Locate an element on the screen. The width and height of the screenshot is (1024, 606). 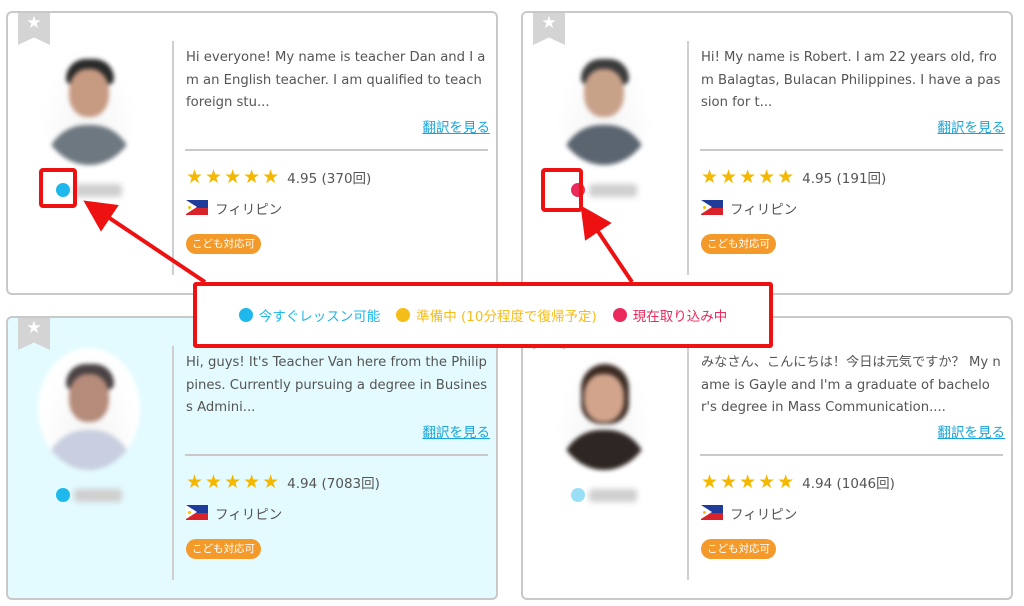
rating-value: 4.94 (7083回) is located at coordinates (333, 484).